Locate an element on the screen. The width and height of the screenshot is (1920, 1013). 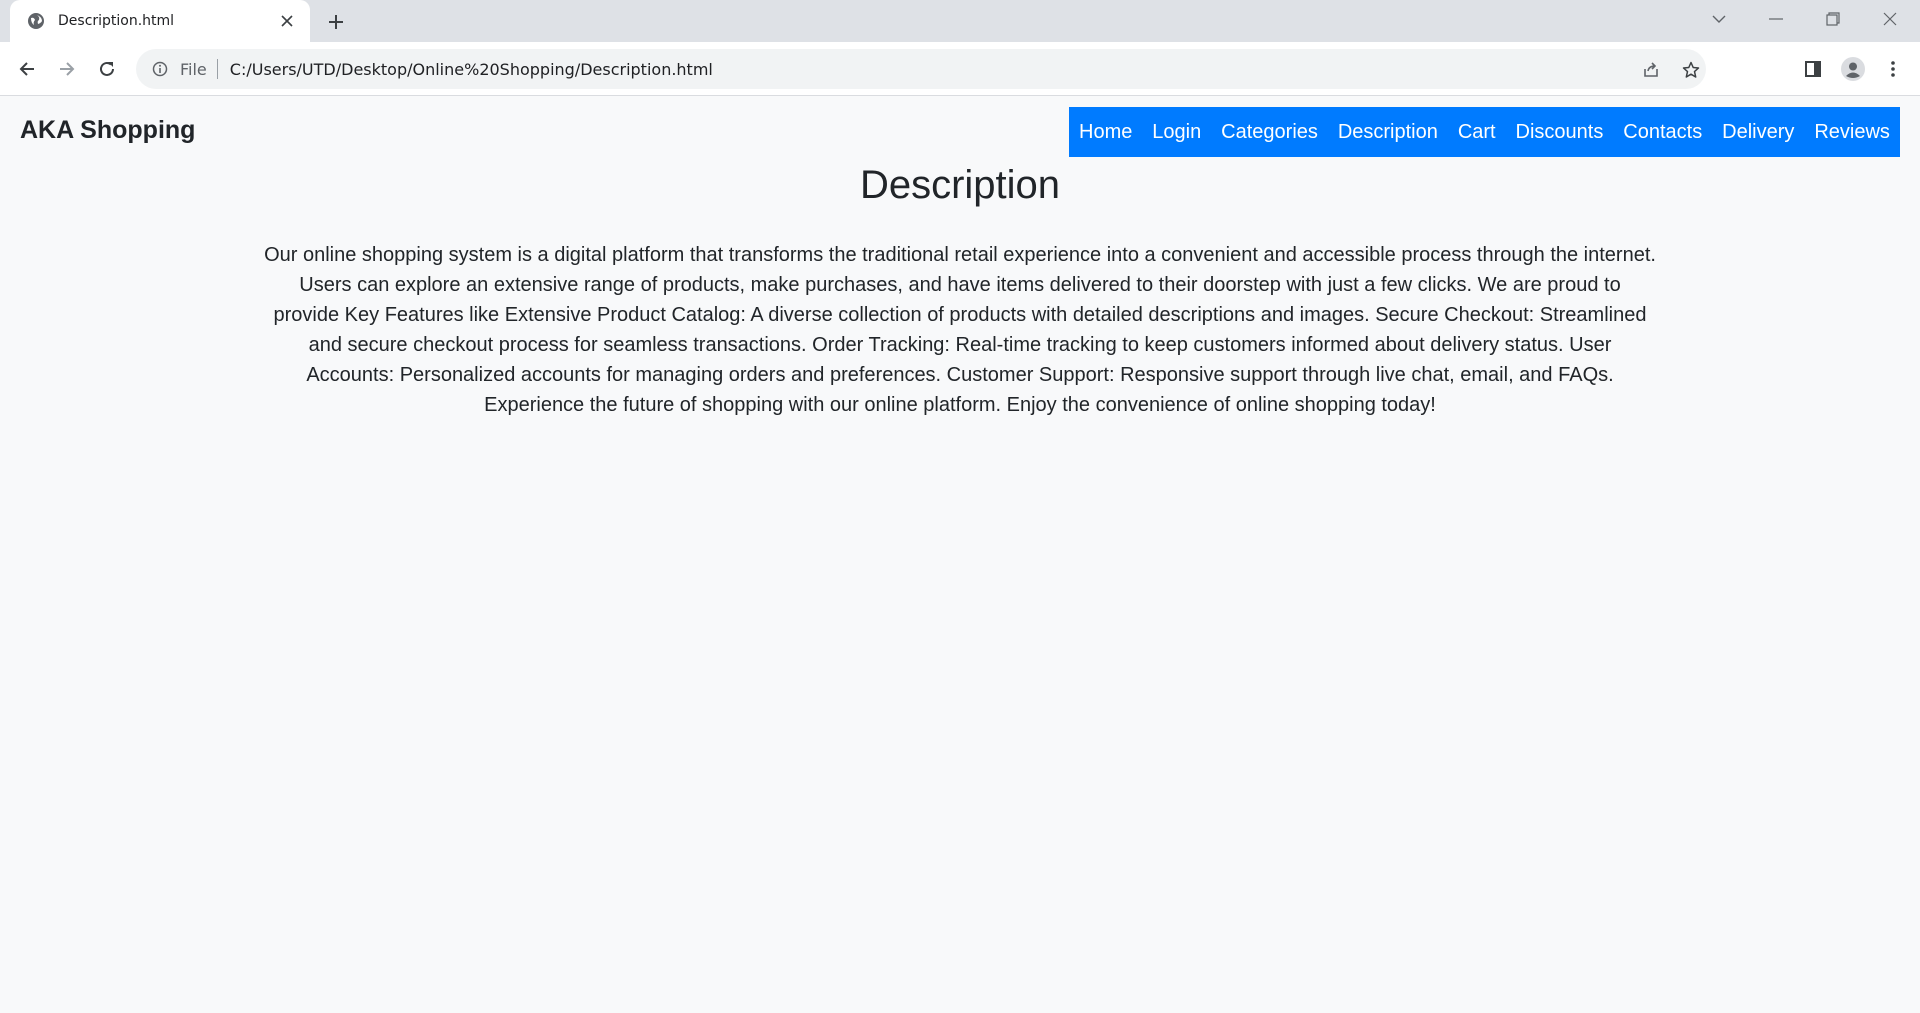
forward-icon is located at coordinates (67, 69).